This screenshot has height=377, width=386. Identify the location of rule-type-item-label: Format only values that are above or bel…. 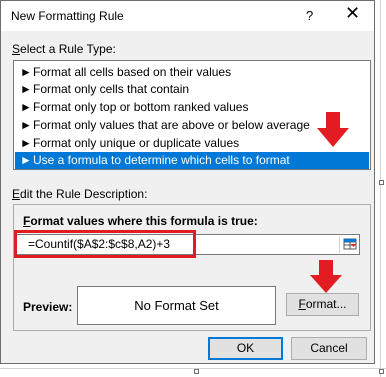
(171, 125).